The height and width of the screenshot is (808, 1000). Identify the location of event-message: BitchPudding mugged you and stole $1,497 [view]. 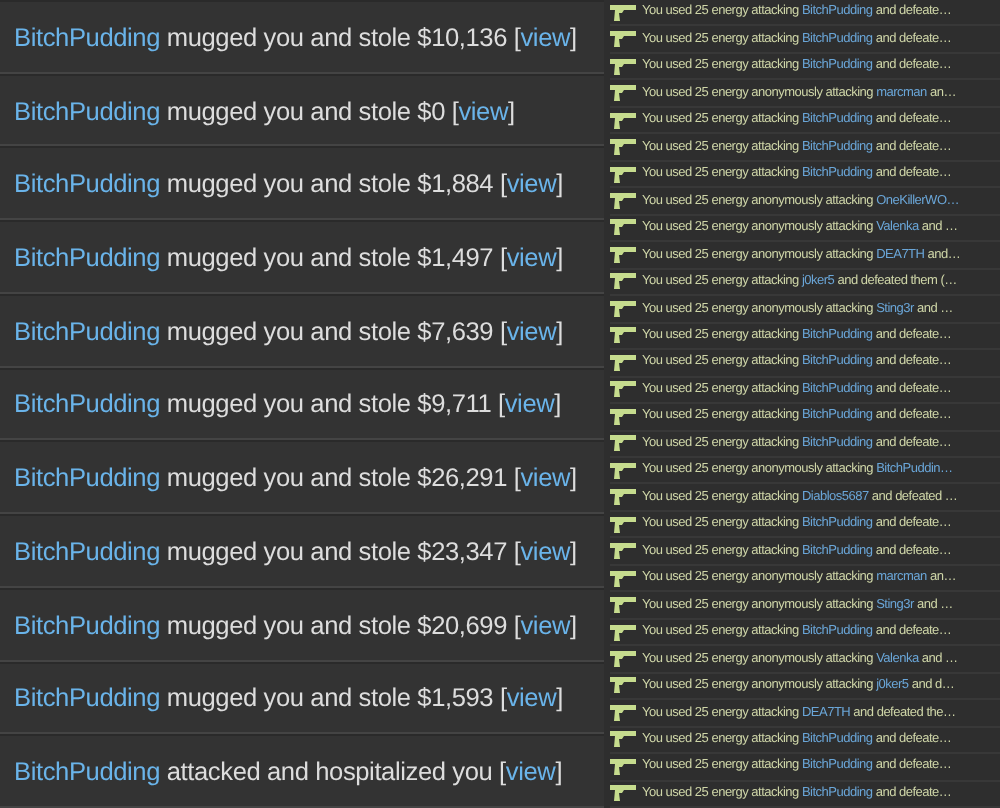
(288, 257).